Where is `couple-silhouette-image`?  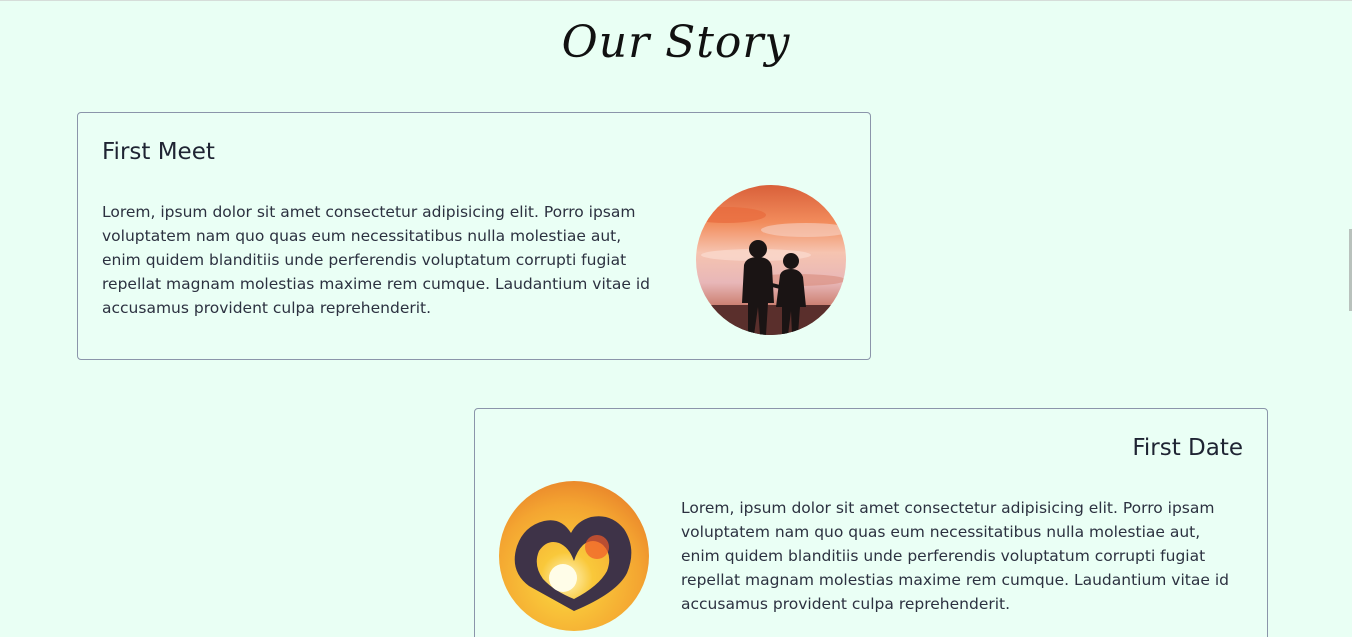 couple-silhouette-image is located at coordinates (771, 260).